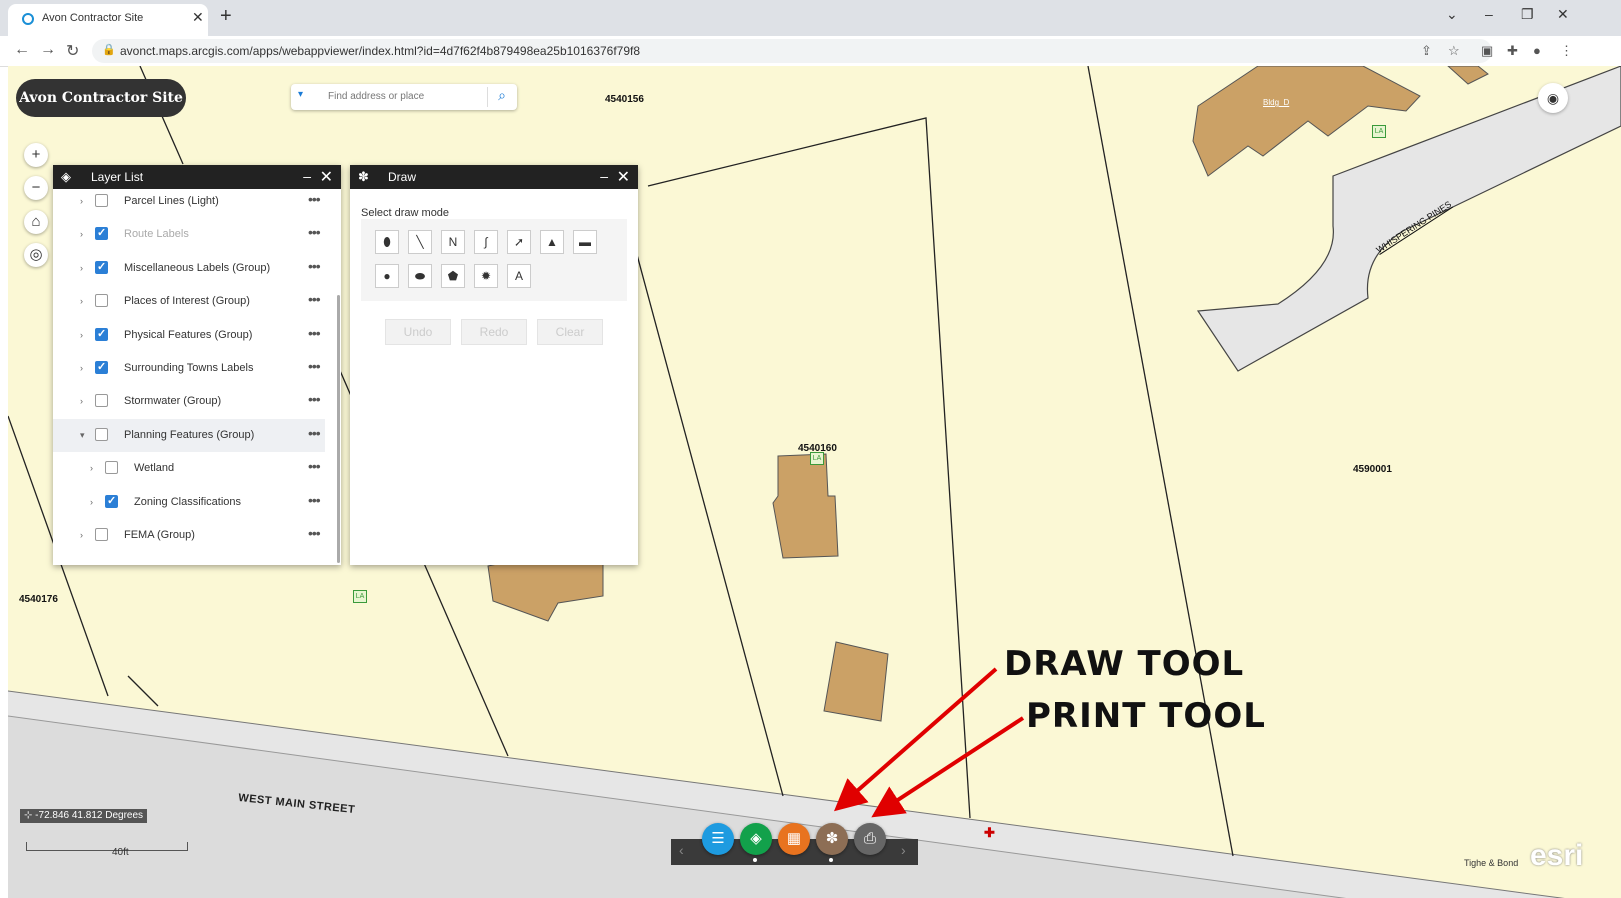 The image size is (1621, 898). What do you see at coordinates (832, 839) in the screenshot?
I see `draw-widget-icon: ✽` at bounding box center [832, 839].